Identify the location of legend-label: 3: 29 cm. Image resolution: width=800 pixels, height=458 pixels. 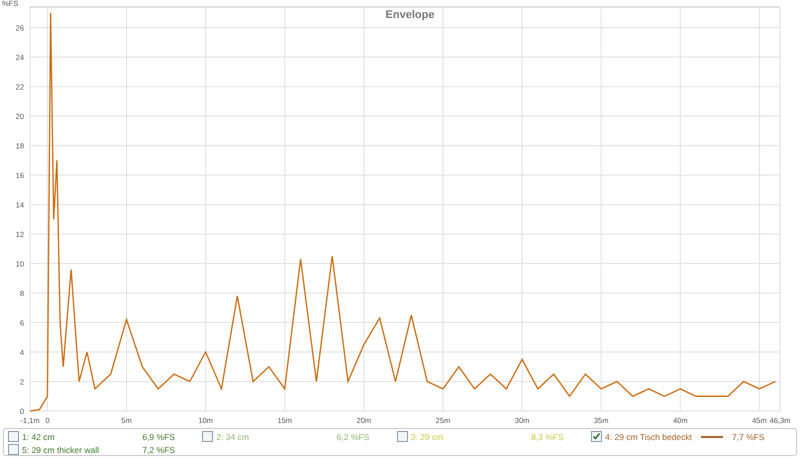
(427, 437).